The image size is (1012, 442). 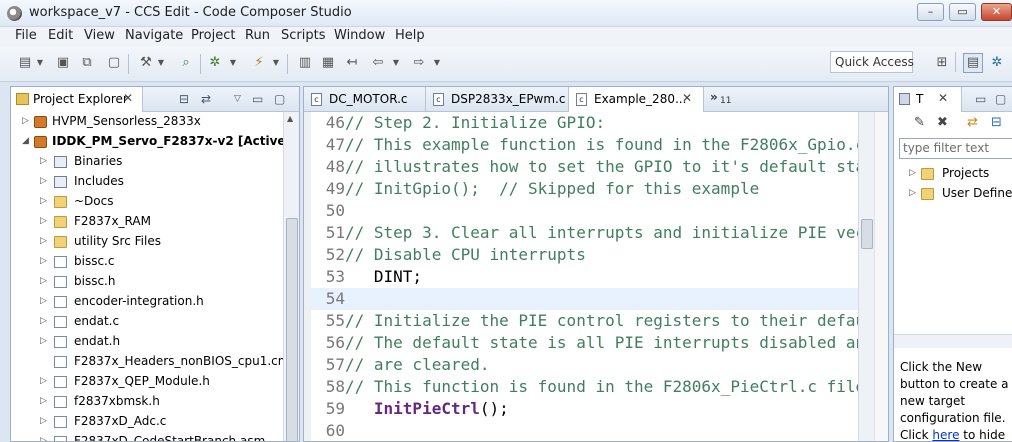 I want to click on tree-item: ▷ F2837x_QEP_Module.h, so click(x=147, y=382).